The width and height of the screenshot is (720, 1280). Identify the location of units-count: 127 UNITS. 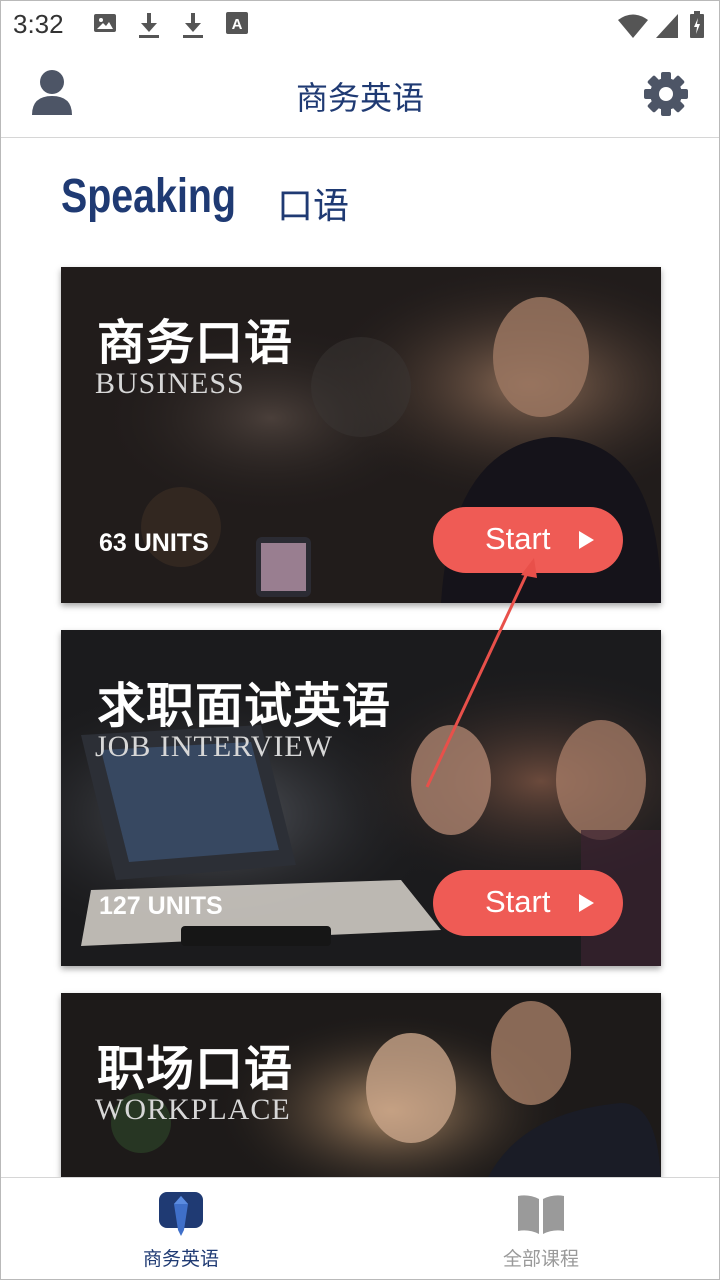
(161, 906).